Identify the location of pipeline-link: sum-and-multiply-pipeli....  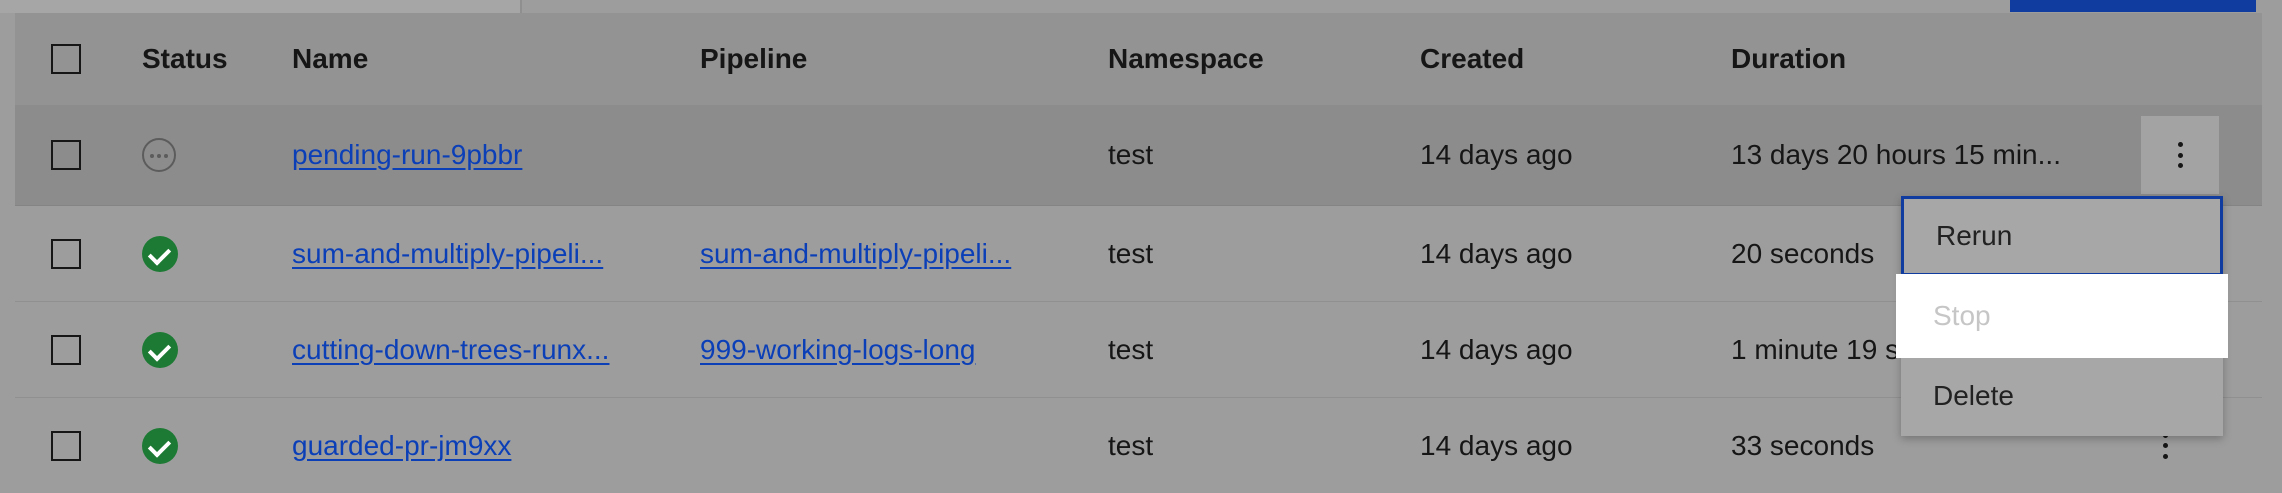
(855, 254).